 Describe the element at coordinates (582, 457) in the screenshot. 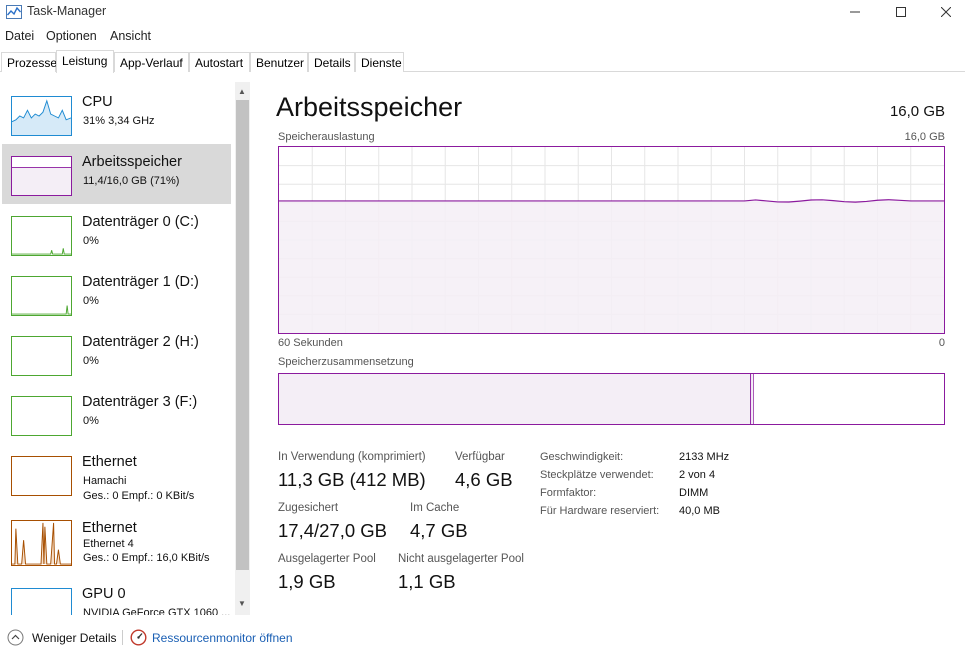

I see `speed-label: Geschwindigkeit:` at that location.